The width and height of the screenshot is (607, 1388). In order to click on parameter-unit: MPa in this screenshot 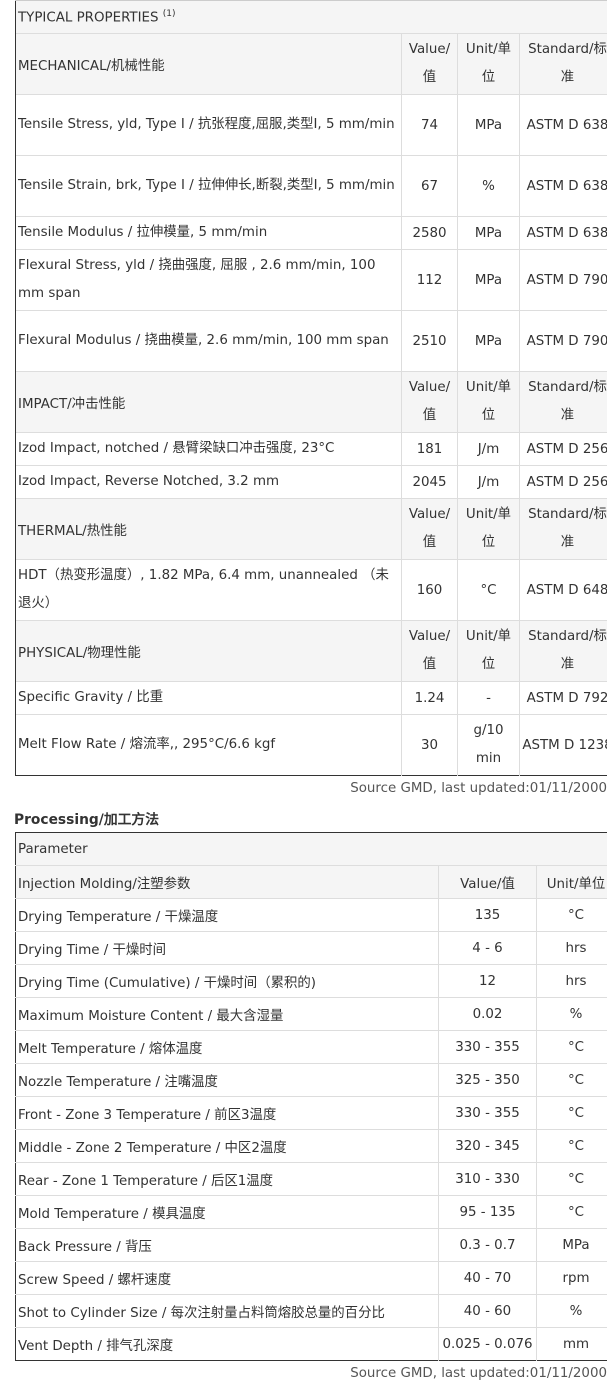, I will do `click(571, 1245)`.